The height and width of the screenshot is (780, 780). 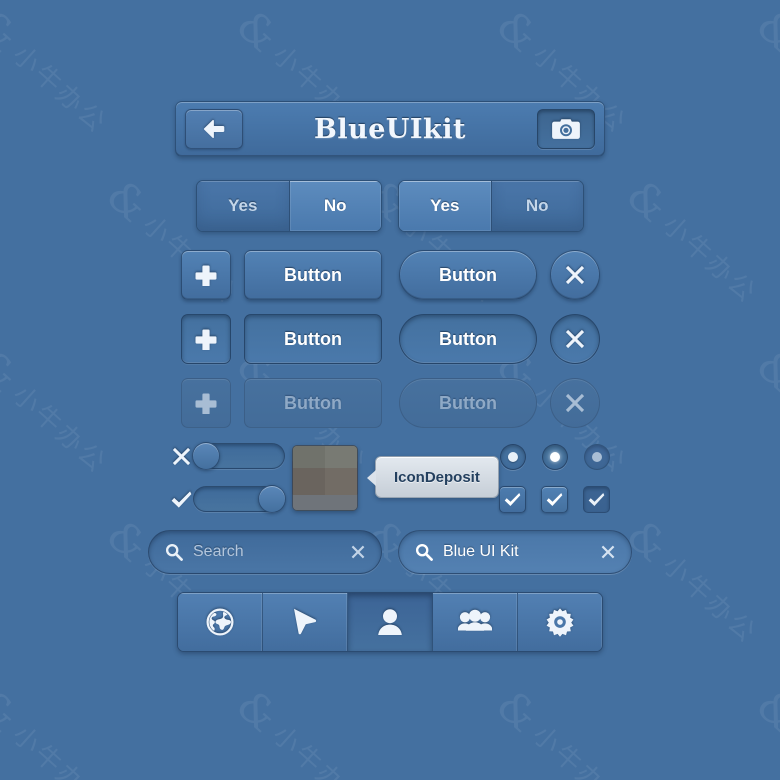 I want to click on search-input: Blue UI Kit, so click(x=522, y=552).